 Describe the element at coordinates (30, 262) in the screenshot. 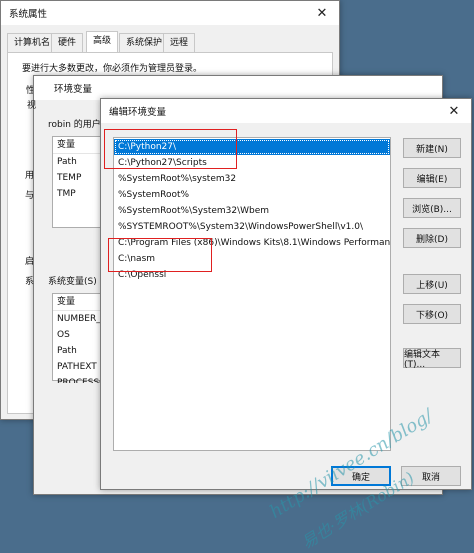

I see `launch-fragment: 启` at that location.